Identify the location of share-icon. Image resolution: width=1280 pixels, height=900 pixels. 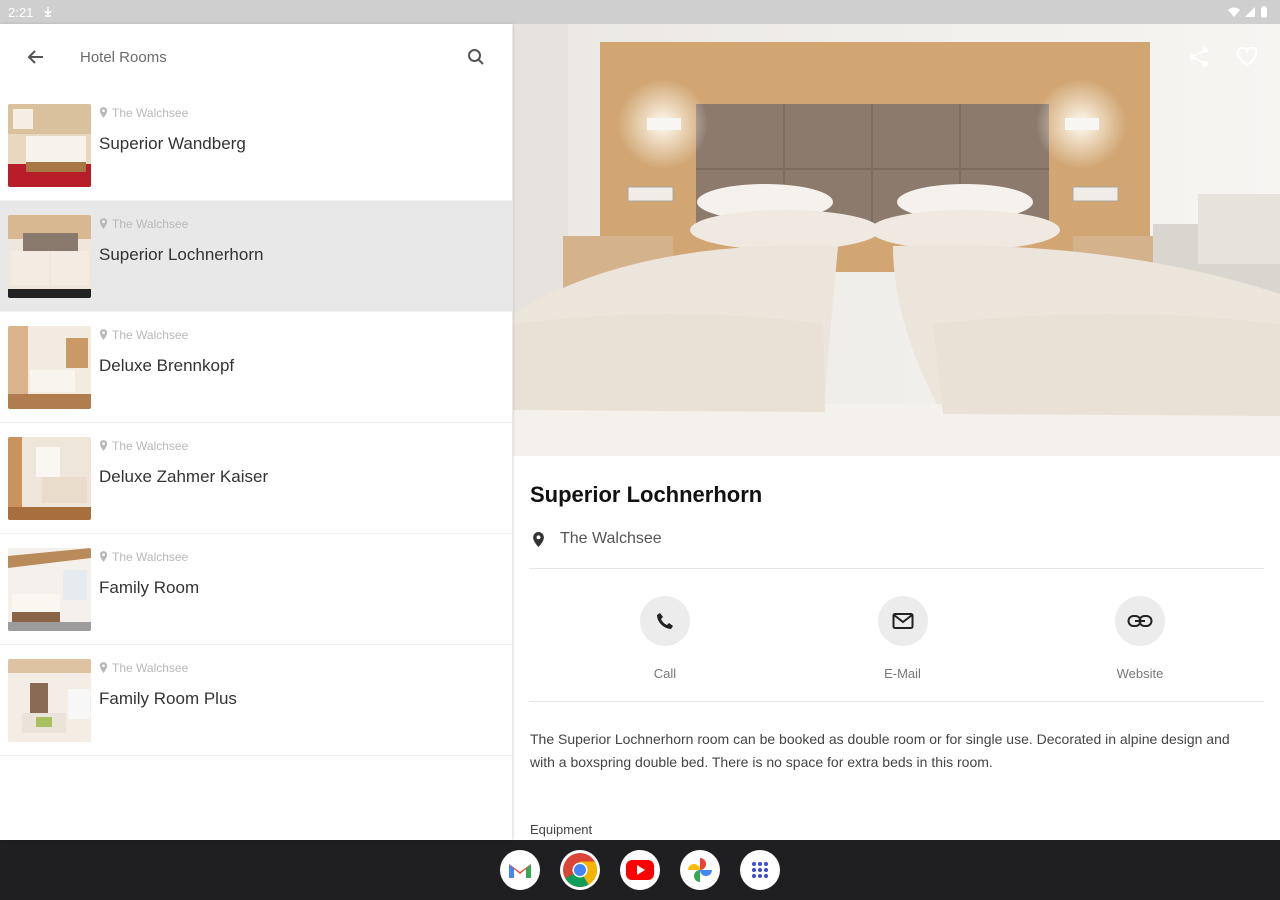
(1199, 57).